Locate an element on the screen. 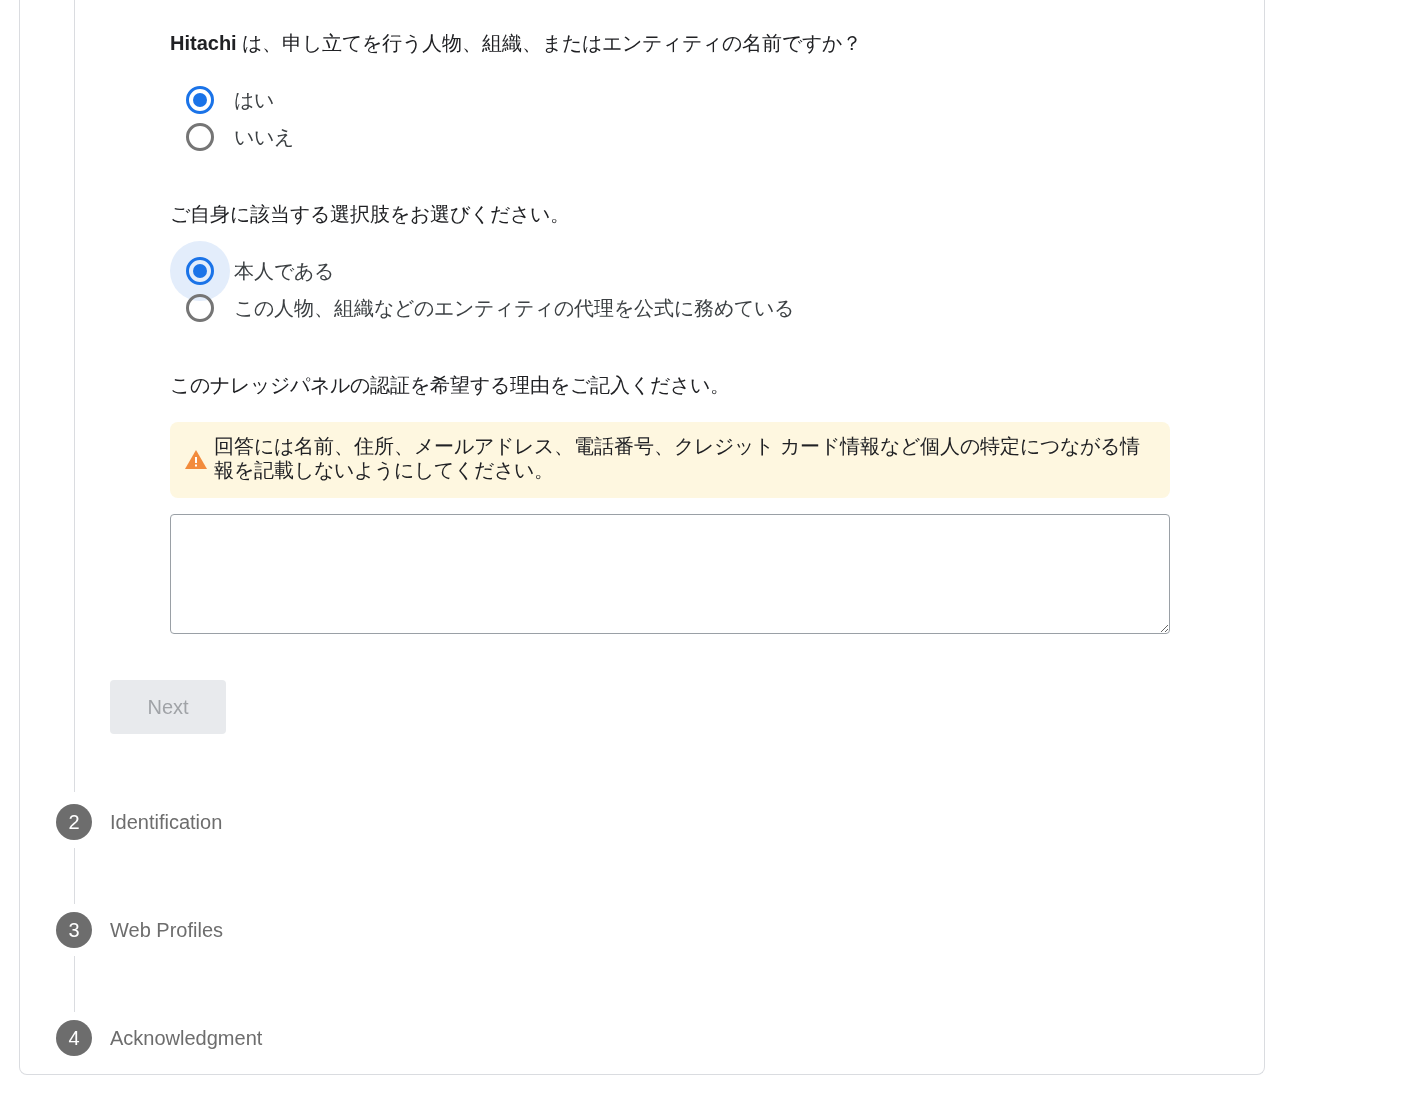  step-label: Identification is located at coordinates (166, 822).